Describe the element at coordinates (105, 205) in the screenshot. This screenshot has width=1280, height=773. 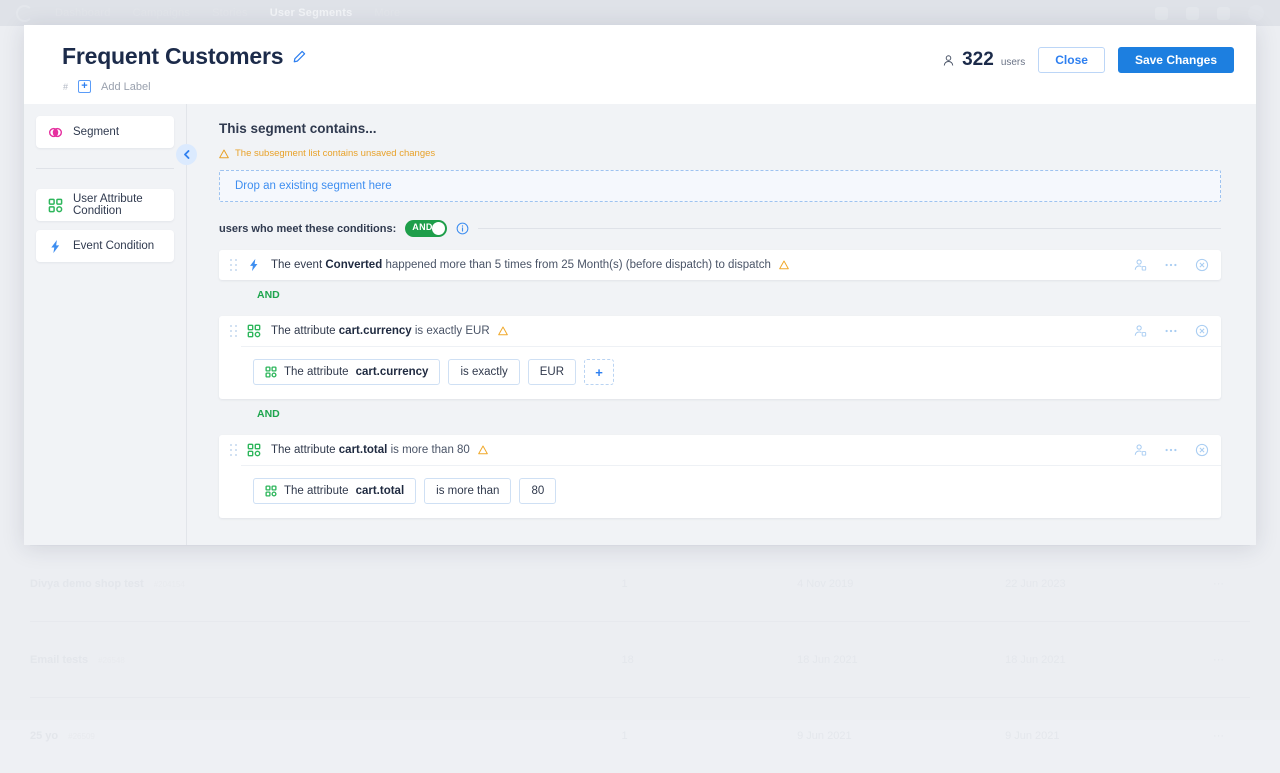
I see `sidebar-item-user-attribute-condition: User Attribute Condition` at that location.